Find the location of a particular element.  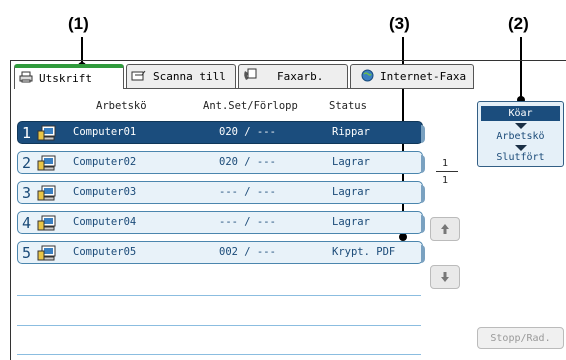

globe-icon is located at coordinates (367, 77).